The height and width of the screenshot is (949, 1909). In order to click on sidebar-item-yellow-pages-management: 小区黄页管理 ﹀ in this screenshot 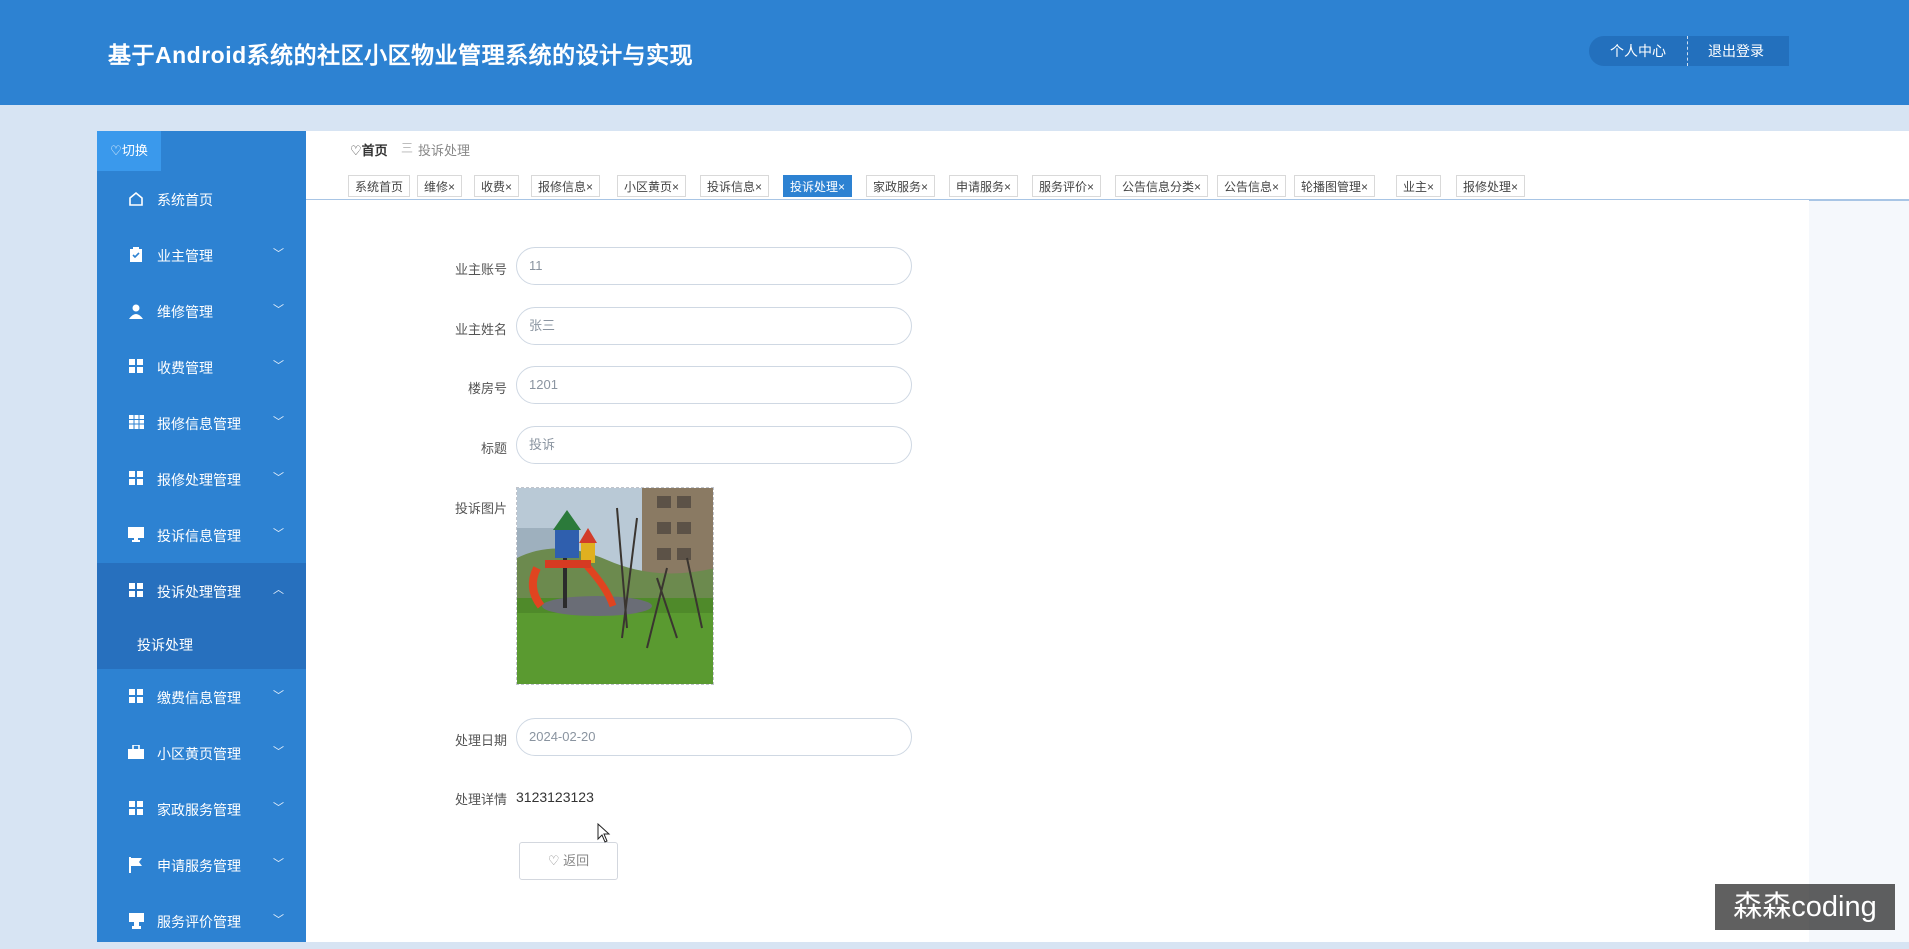, I will do `click(201, 753)`.